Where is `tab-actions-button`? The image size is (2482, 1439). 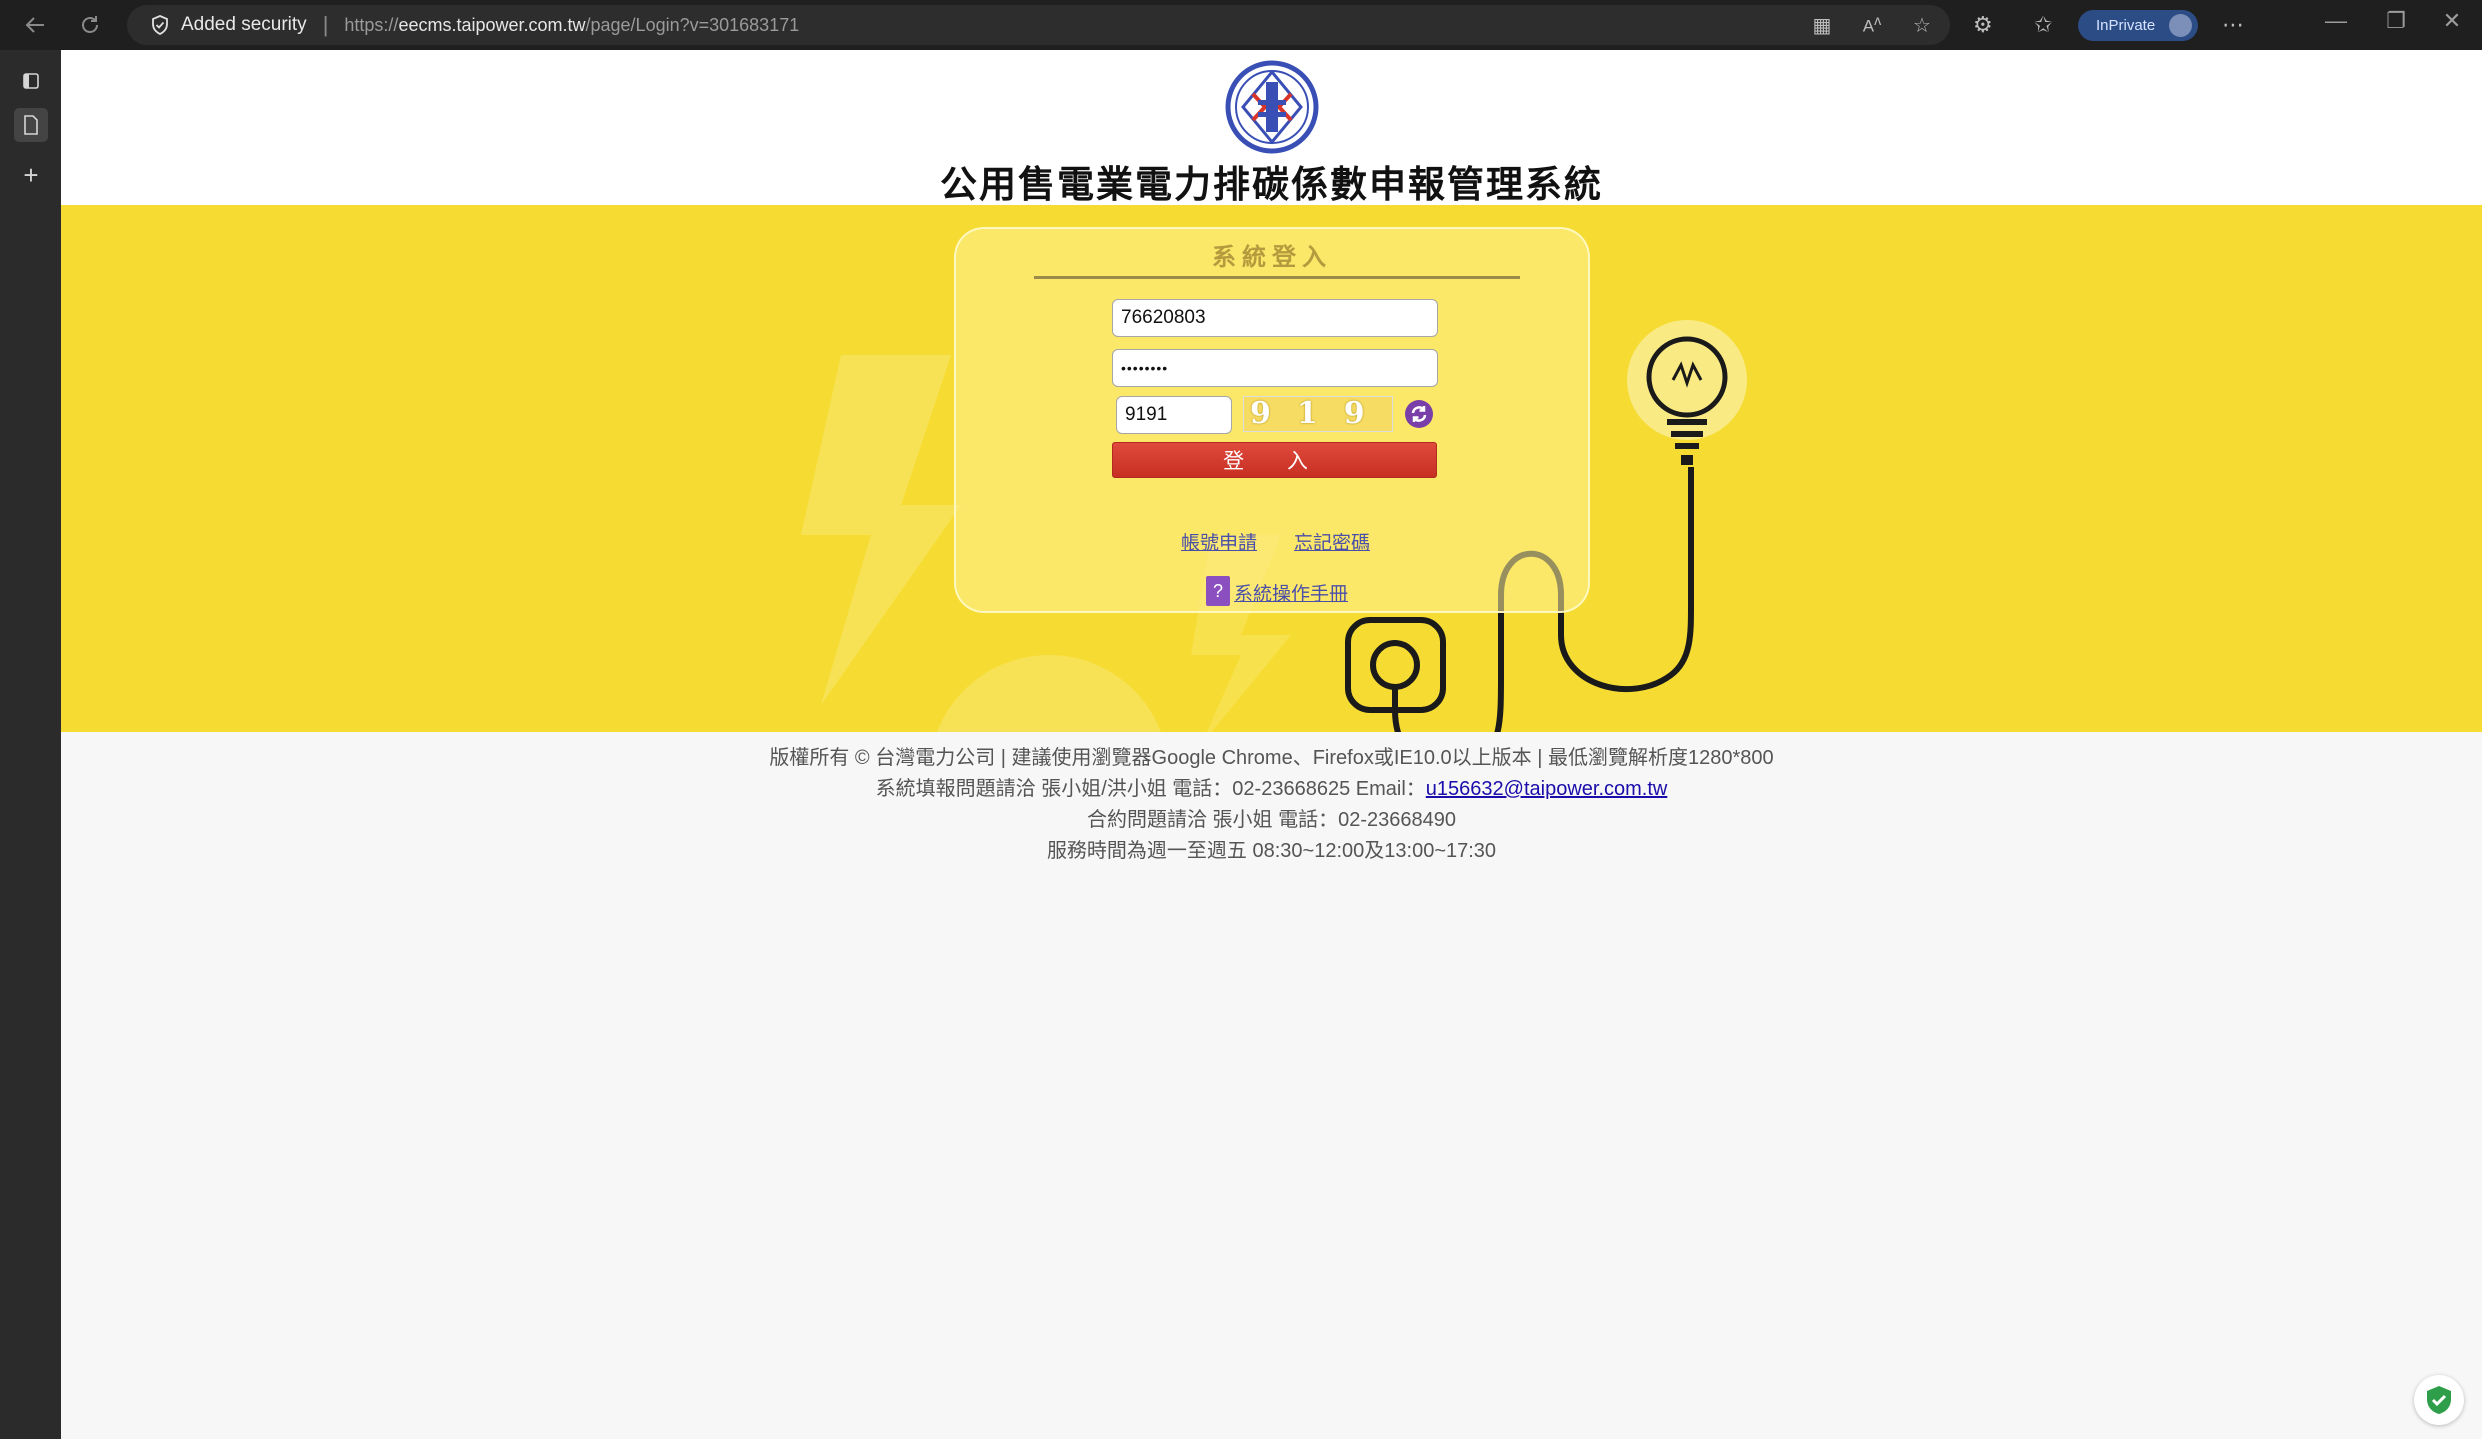
tab-actions-button is located at coordinates (31, 81).